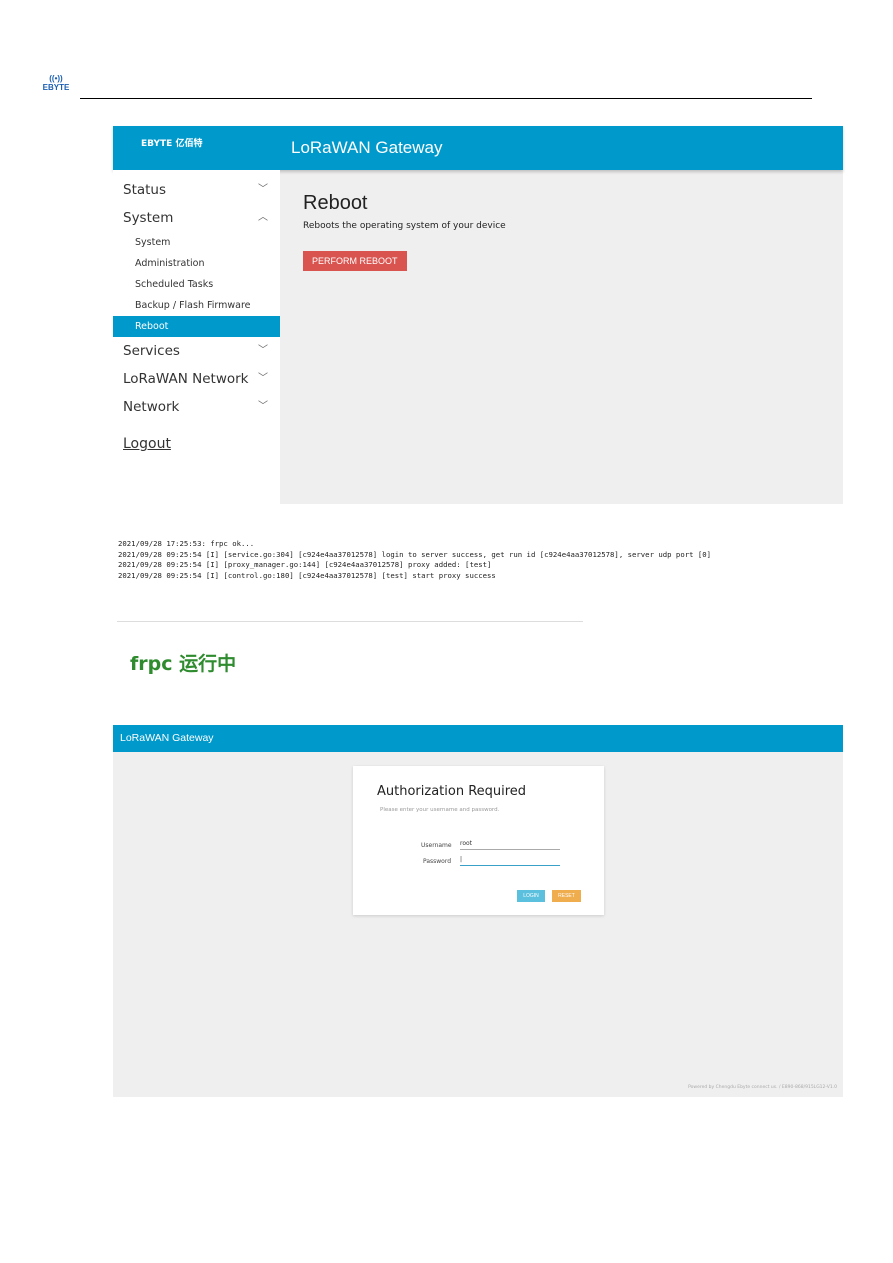 This screenshot has width=893, height=1263. I want to click on page-title: Reboot, so click(335, 203).